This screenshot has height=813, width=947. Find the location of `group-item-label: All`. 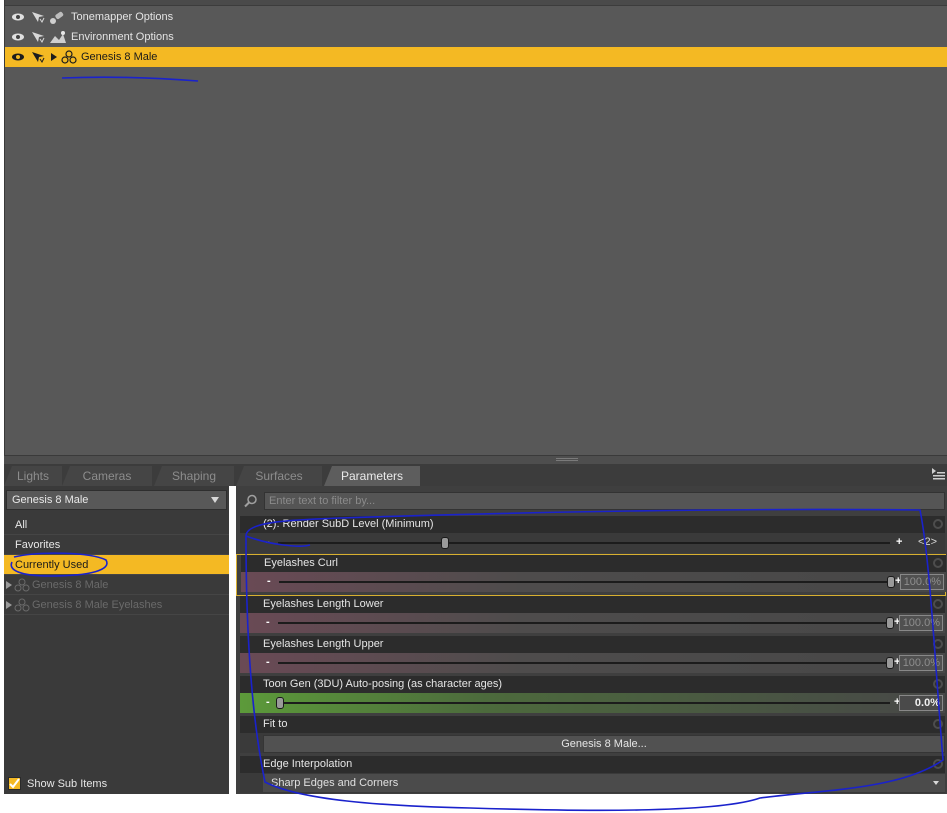

group-item-label: All is located at coordinates (21, 524).